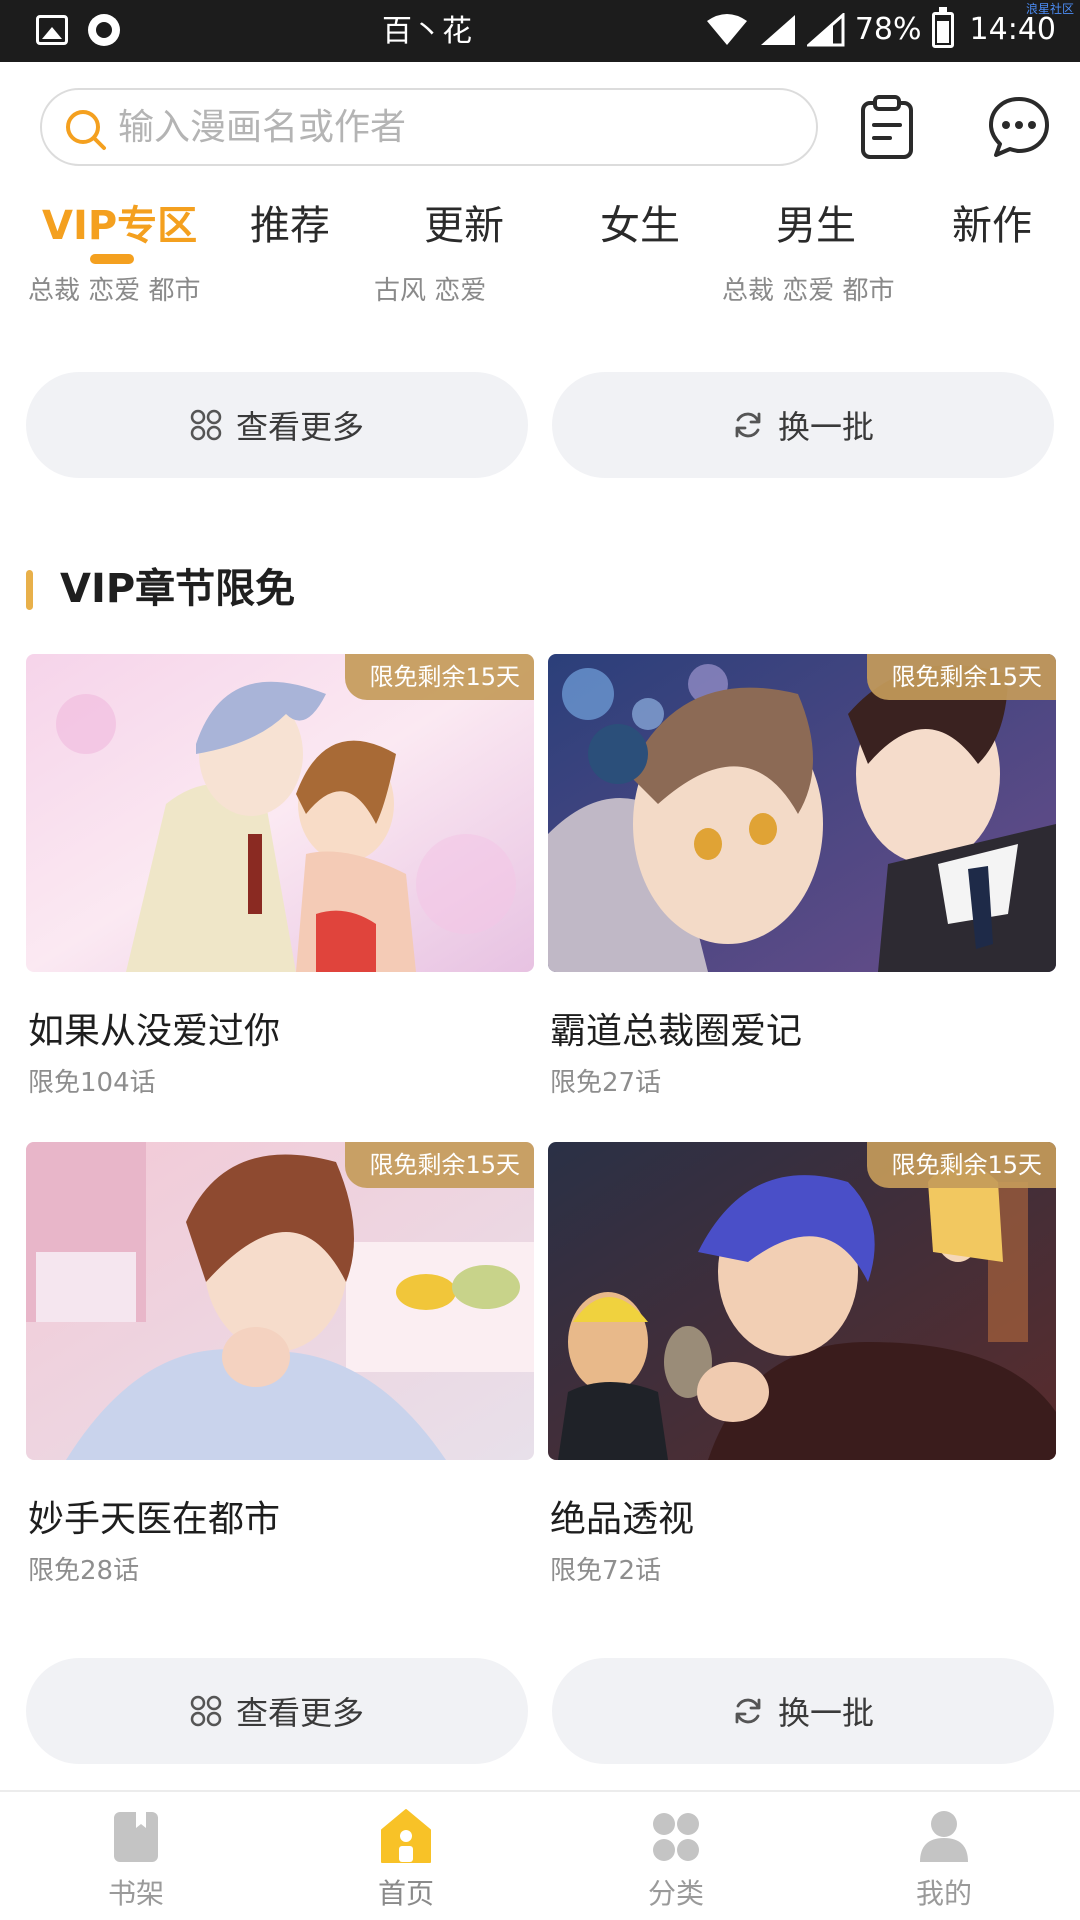 Image resolution: width=1080 pixels, height=1920 pixels. What do you see at coordinates (1049, 9) in the screenshot?
I see `watermark: 浪星社区` at bounding box center [1049, 9].